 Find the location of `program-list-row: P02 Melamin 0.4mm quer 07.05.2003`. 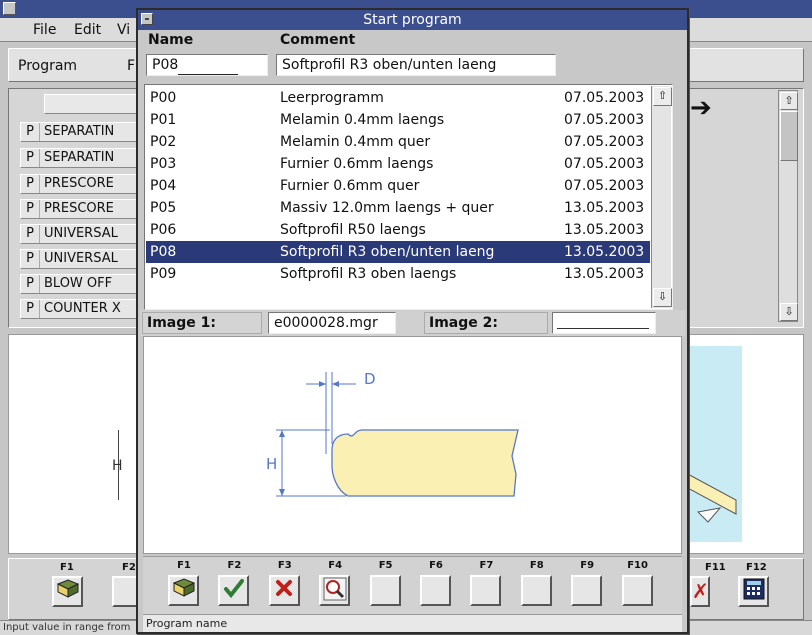

program-list-row: P02 Melamin 0.4mm quer 07.05.2003 is located at coordinates (398, 142).